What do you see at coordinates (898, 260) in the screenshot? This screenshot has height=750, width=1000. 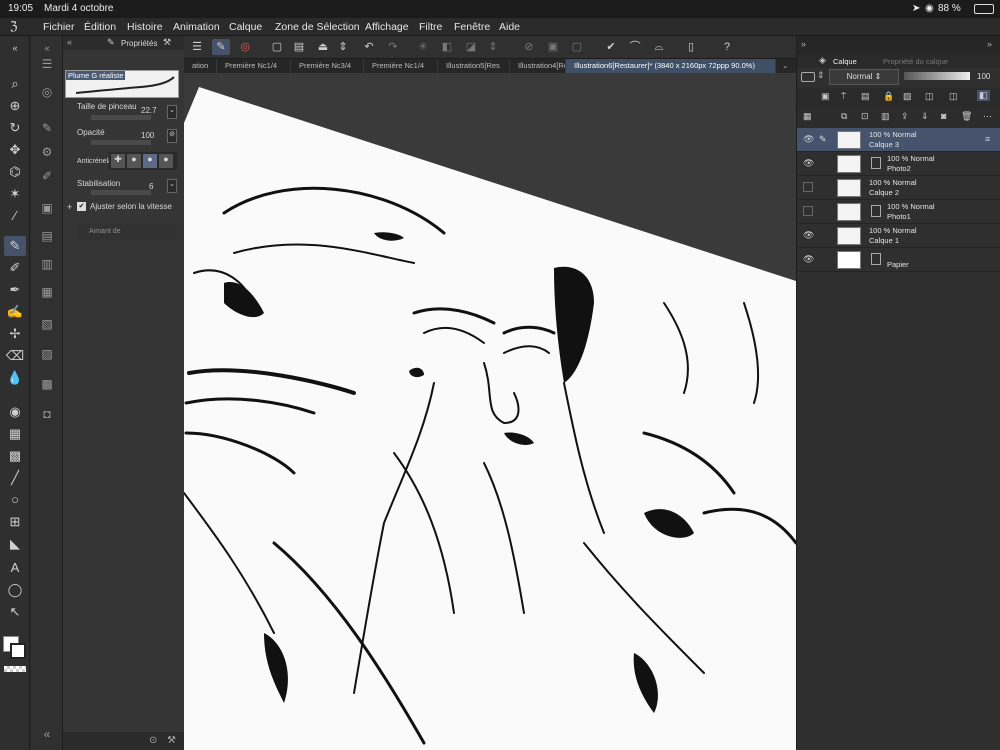 I see `layer-row: 👁 Papier` at bounding box center [898, 260].